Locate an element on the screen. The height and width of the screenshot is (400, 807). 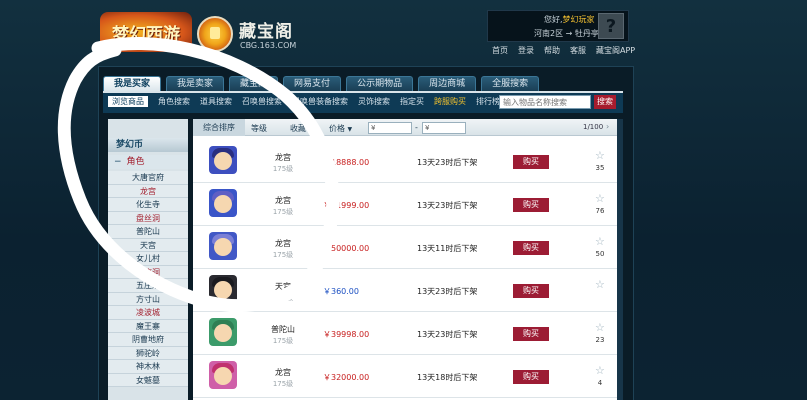
table-row: 龙宫 175级 ￥41999.00 13天23时后下架 购买 ☆ 76 is located at coordinates (405, 204).